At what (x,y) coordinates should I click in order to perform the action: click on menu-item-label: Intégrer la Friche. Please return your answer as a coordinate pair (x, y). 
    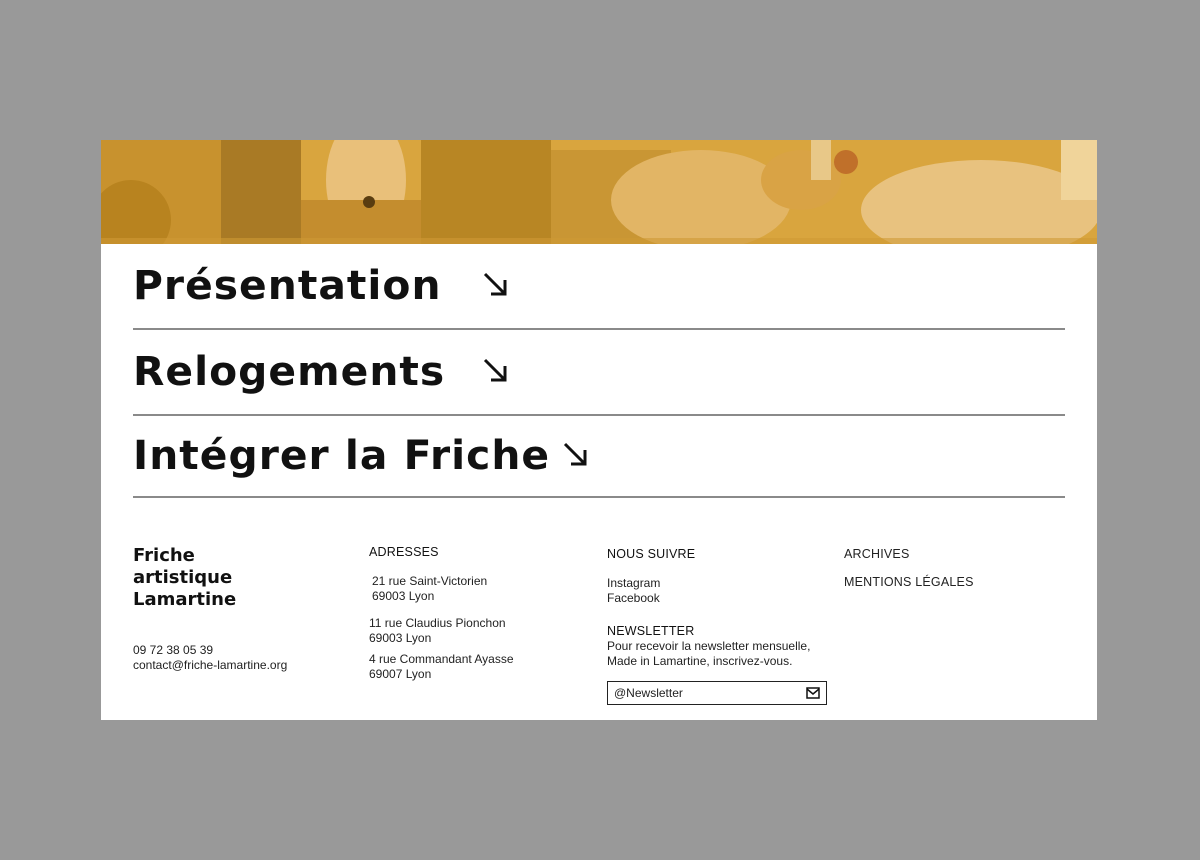
    Looking at the image, I should click on (342, 456).